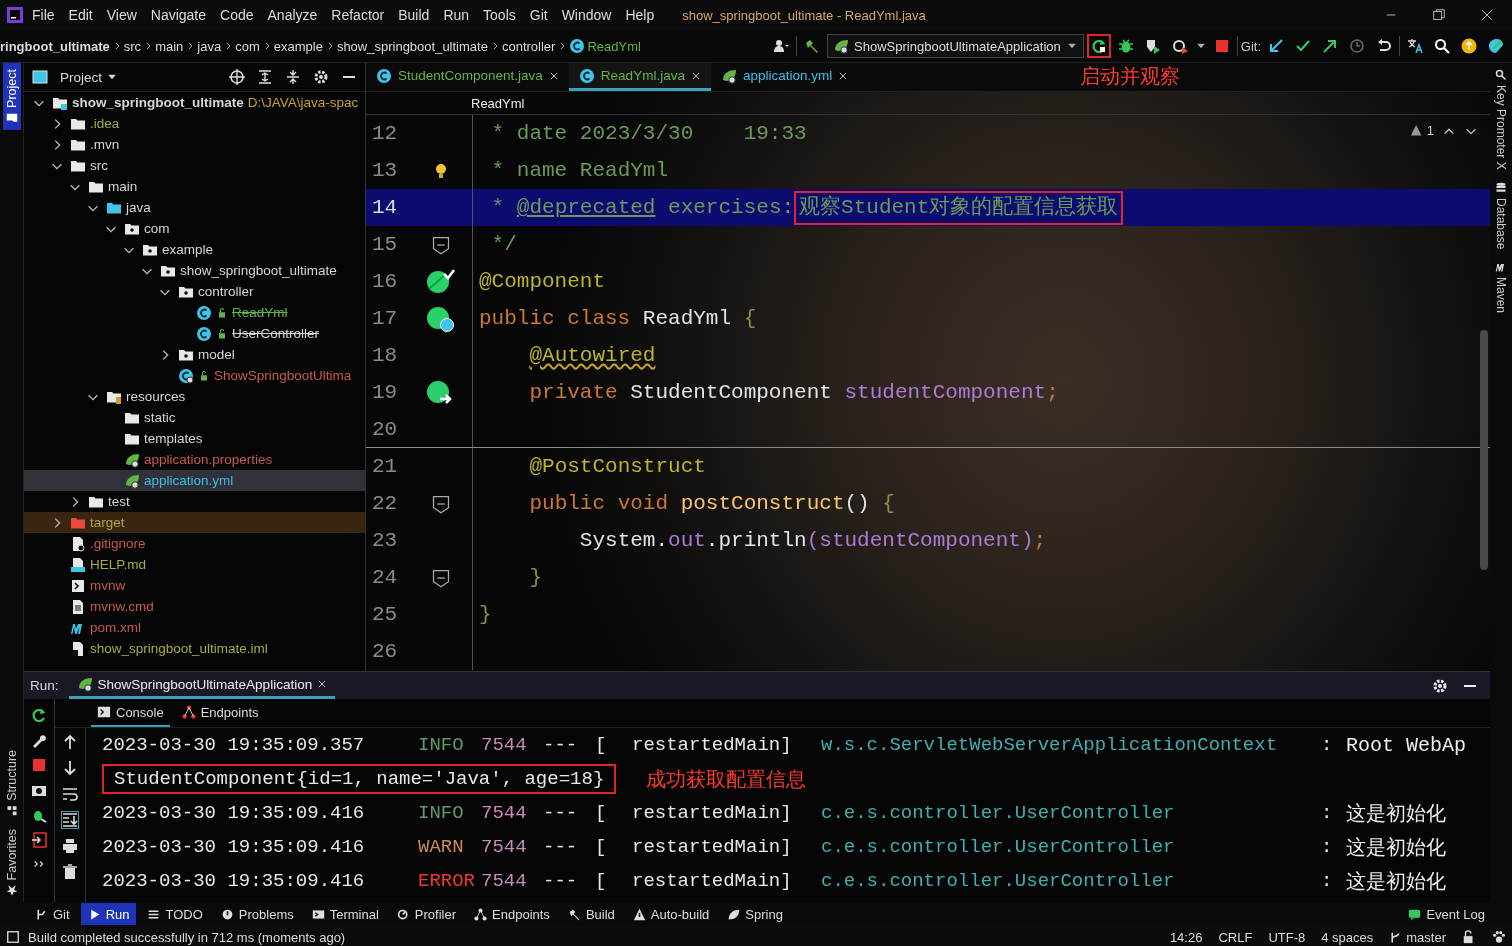 The width and height of the screenshot is (1512, 946). What do you see at coordinates (43, 15) in the screenshot?
I see `menu-item: File` at bounding box center [43, 15].